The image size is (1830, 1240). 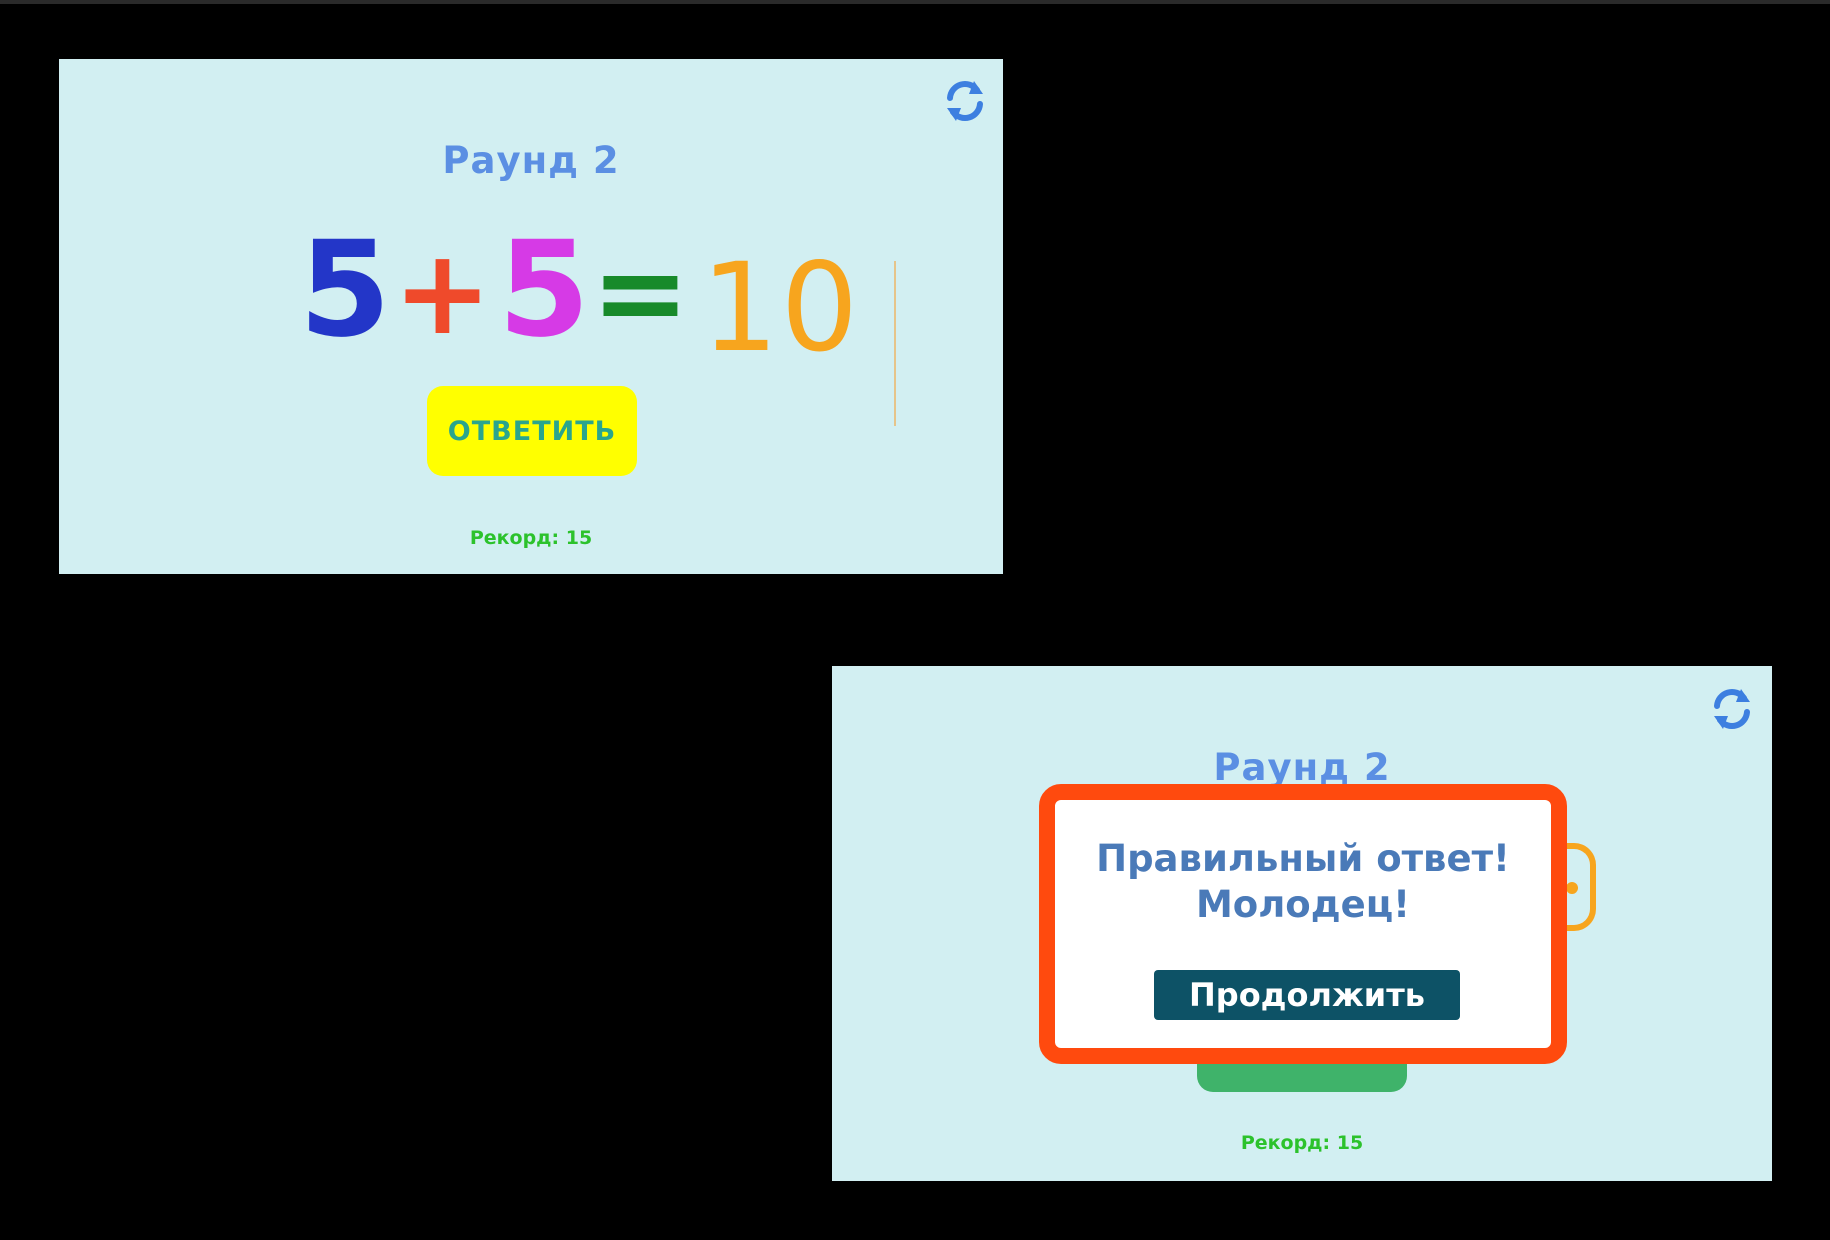 What do you see at coordinates (1303, 904) in the screenshot?
I see `success-message-line-2: Молодец!` at bounding box center [1303, 904].